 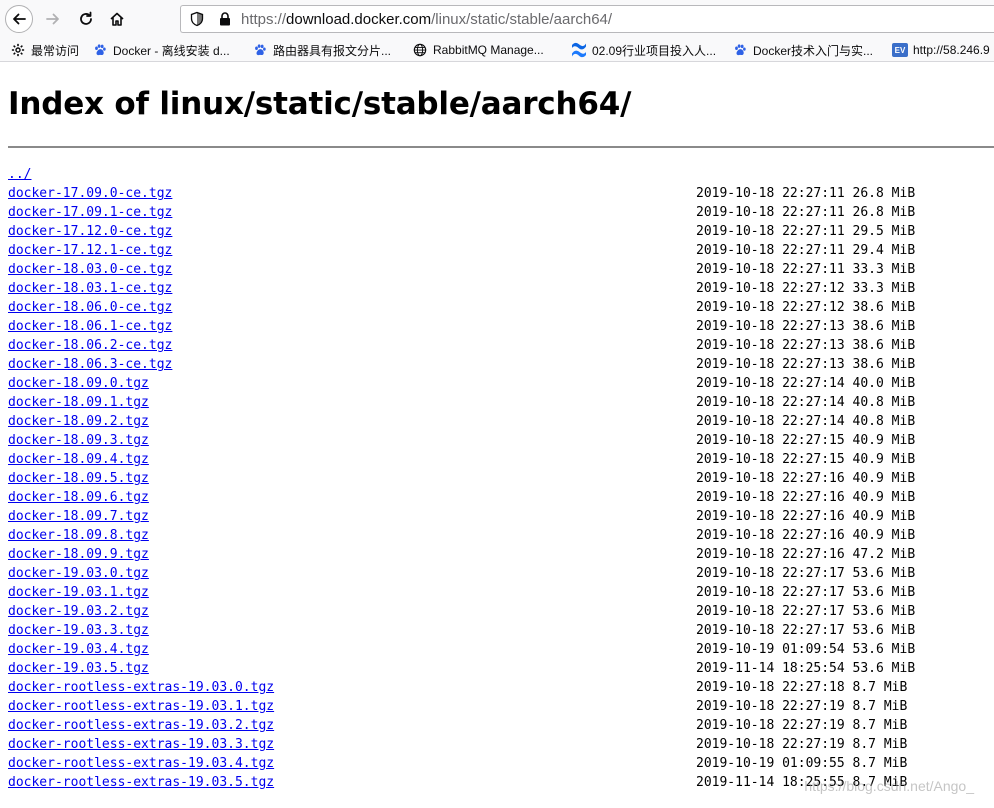 I want to click on bookmark-ip: EV http://58.246.9, so click(x=941, y=50).